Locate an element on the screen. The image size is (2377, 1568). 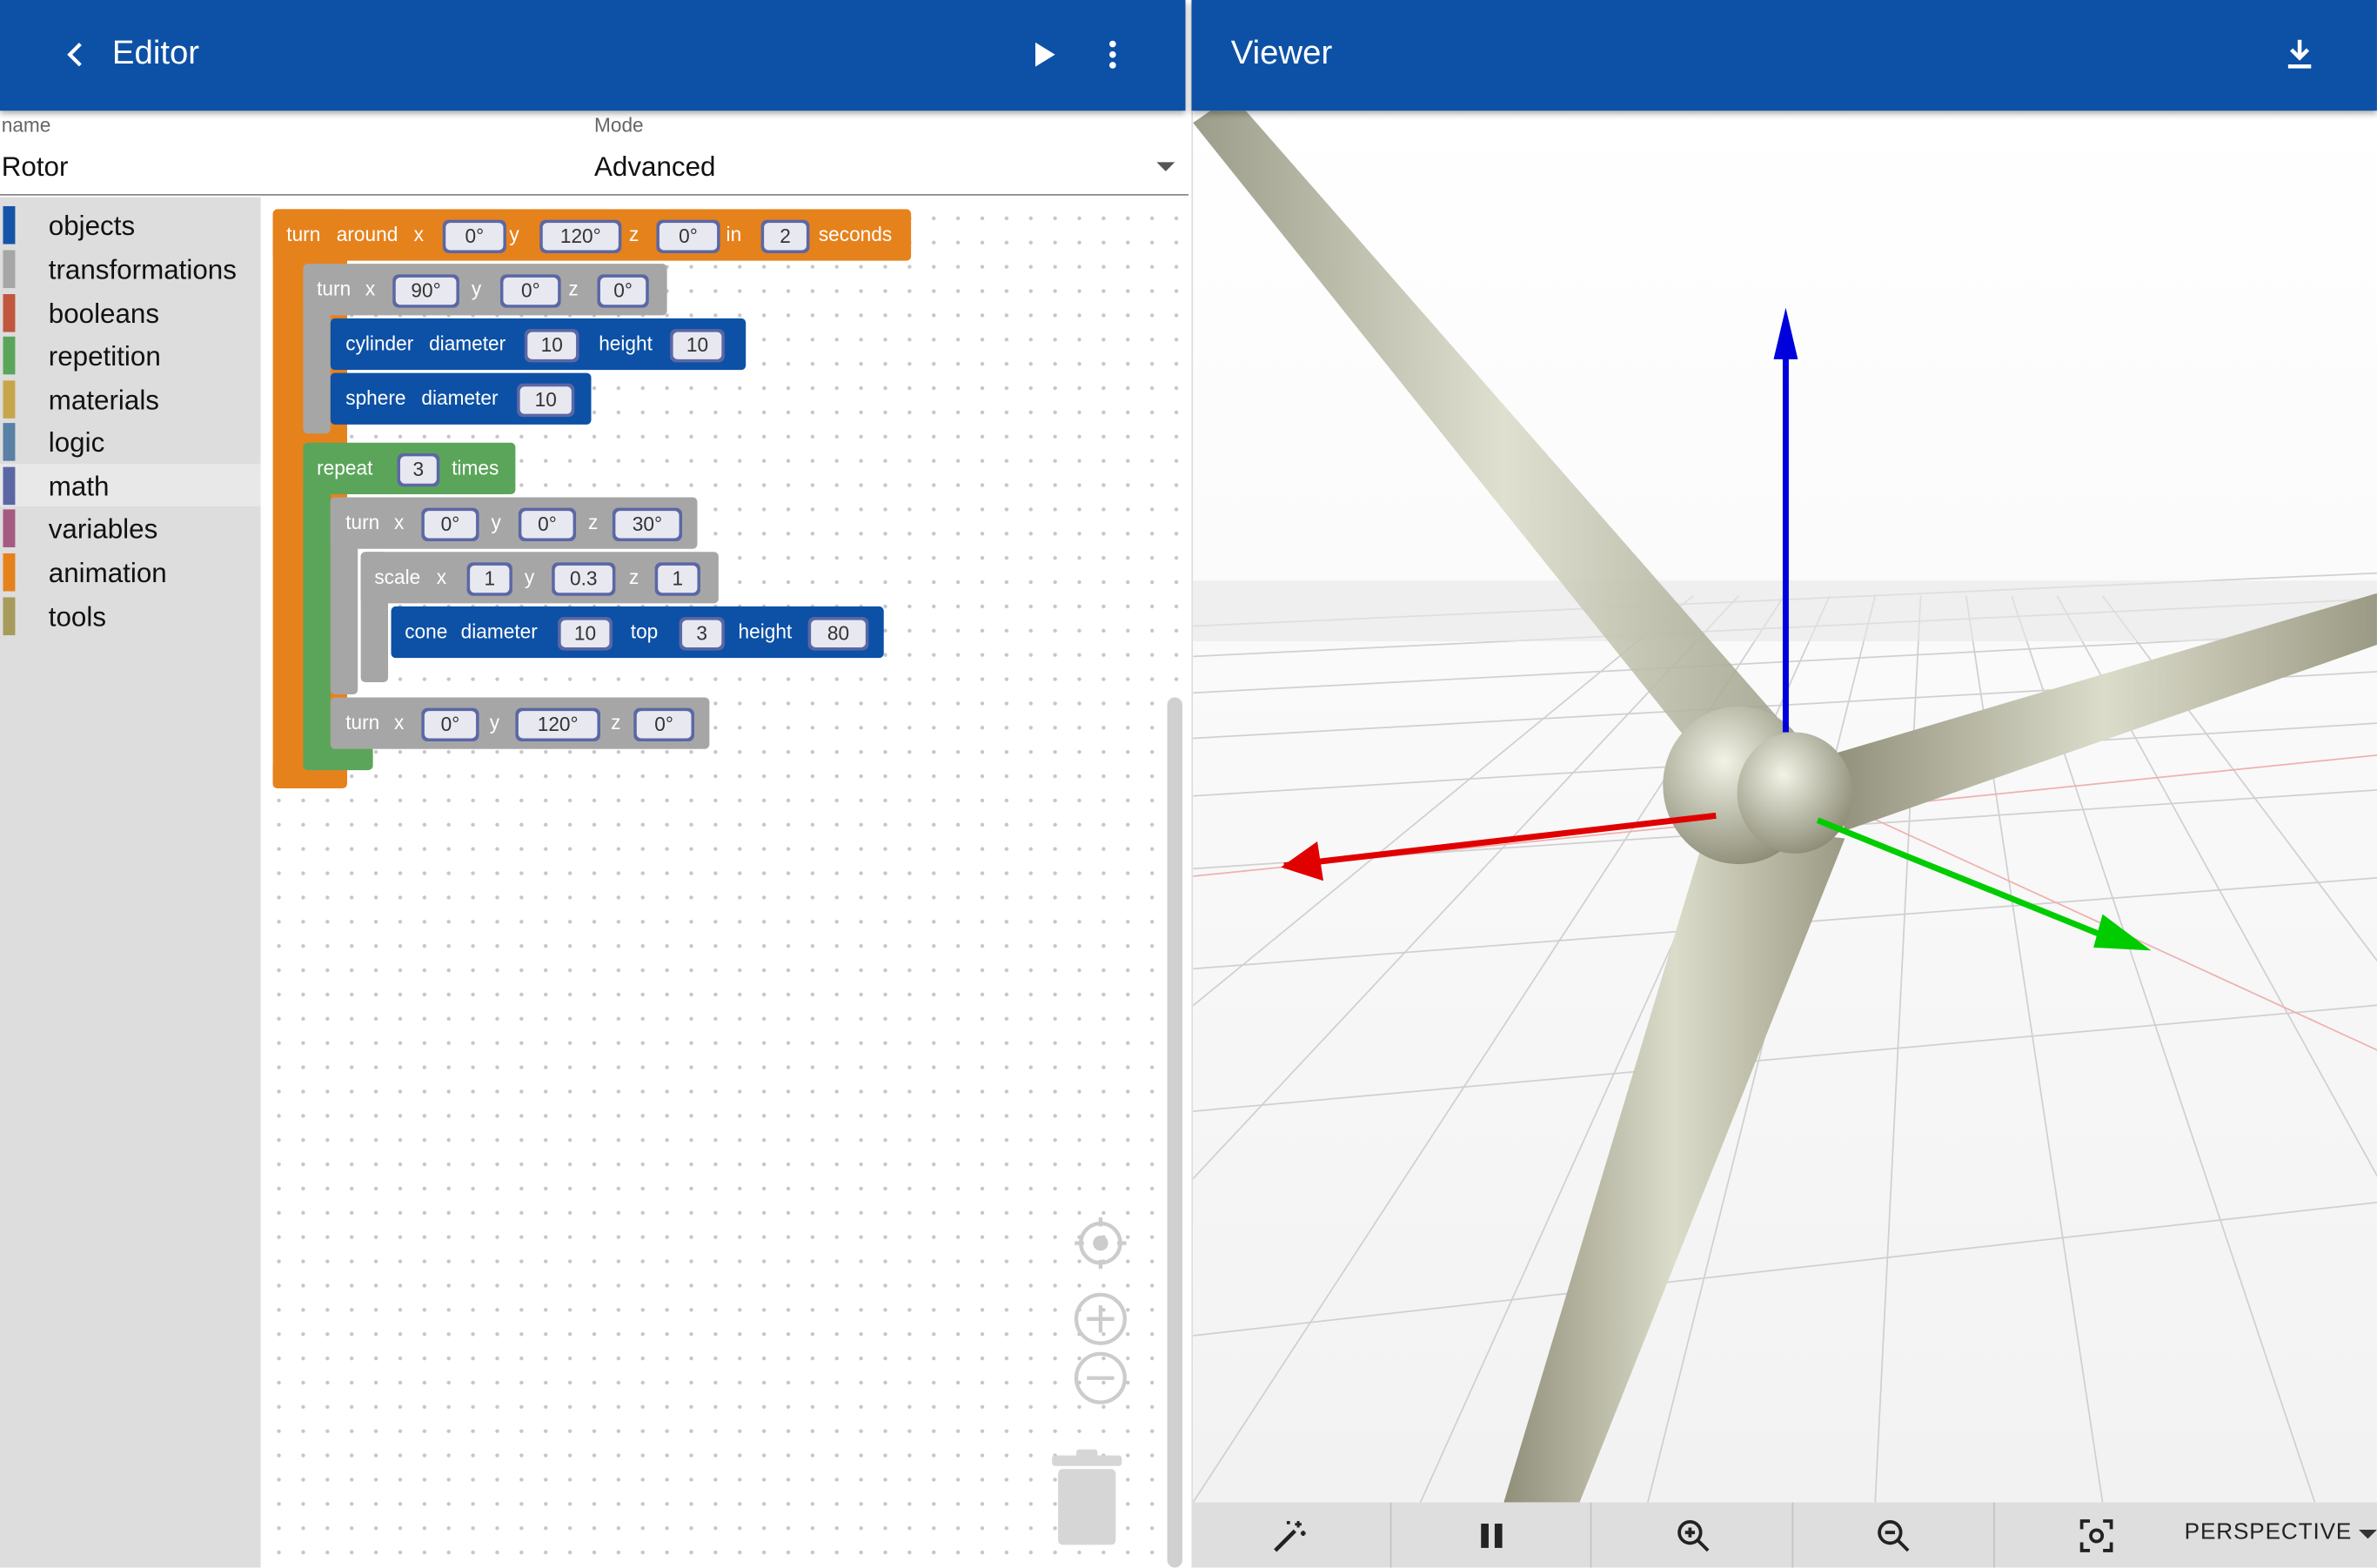
input-value: 10 is located at coordinates (545, 400).